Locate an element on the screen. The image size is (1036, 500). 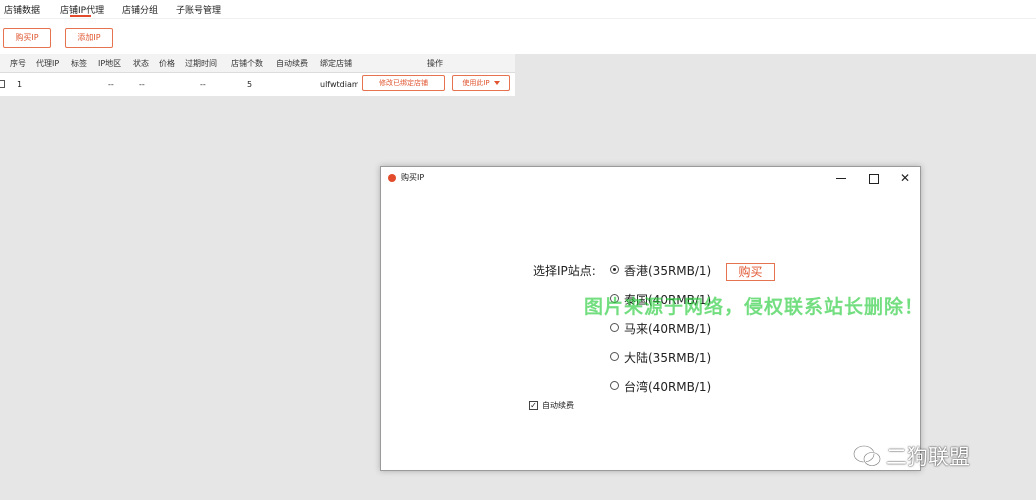
brand-watermark: 二狗联盟 is located at coordinates (932, 455).